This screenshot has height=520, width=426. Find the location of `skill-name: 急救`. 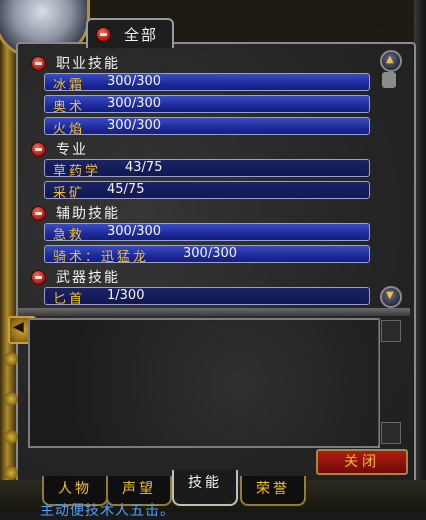

skill-name: 急救 is located at coordinates (69, 235).